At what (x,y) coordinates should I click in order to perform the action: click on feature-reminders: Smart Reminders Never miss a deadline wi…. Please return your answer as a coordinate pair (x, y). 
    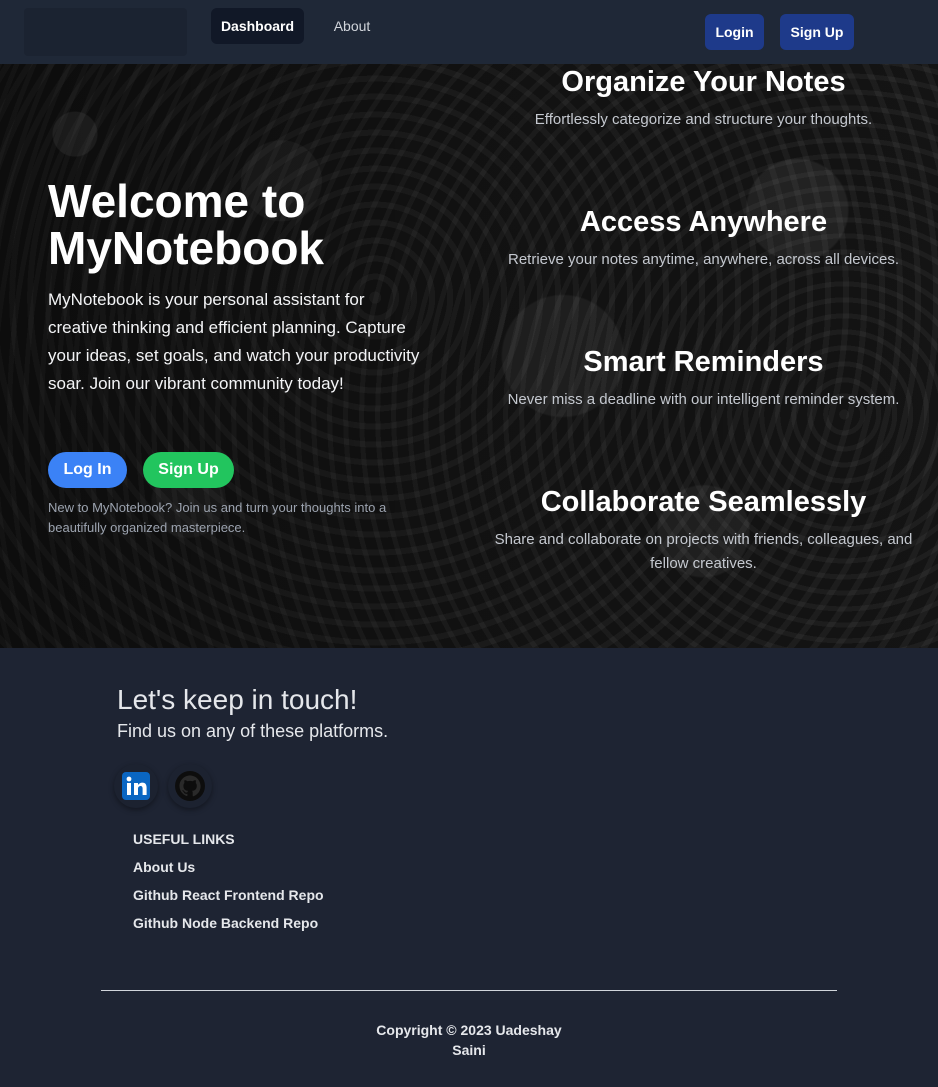
    Looking at the image, I should click on (703, 378).